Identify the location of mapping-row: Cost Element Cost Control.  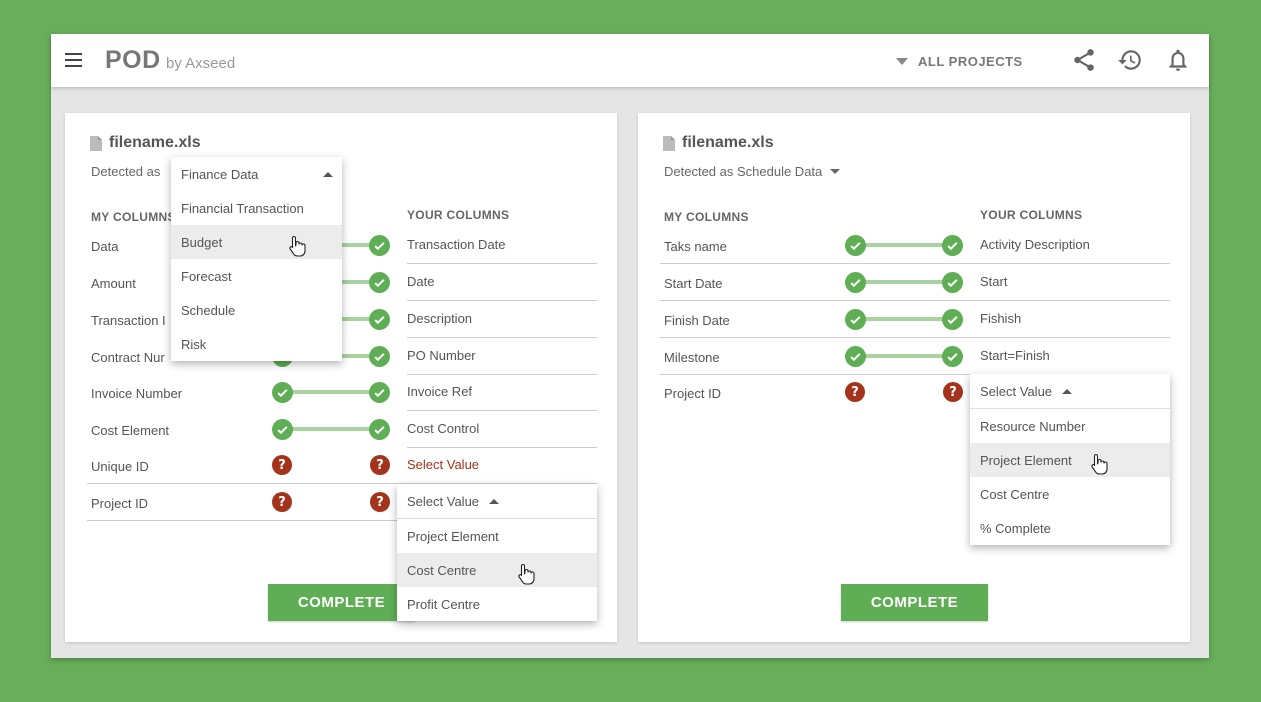
(342, 429).